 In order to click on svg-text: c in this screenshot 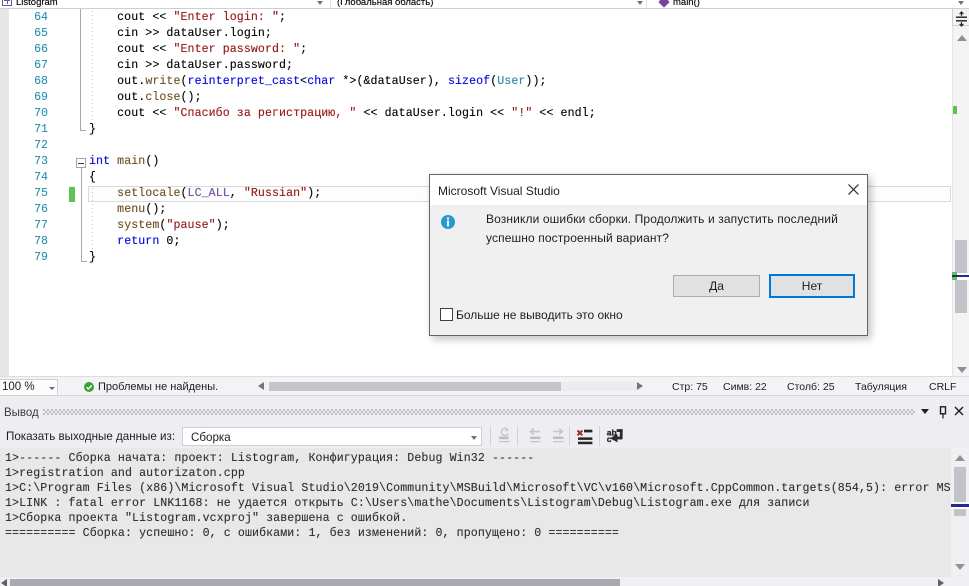, I will do `click(609, 439)`.